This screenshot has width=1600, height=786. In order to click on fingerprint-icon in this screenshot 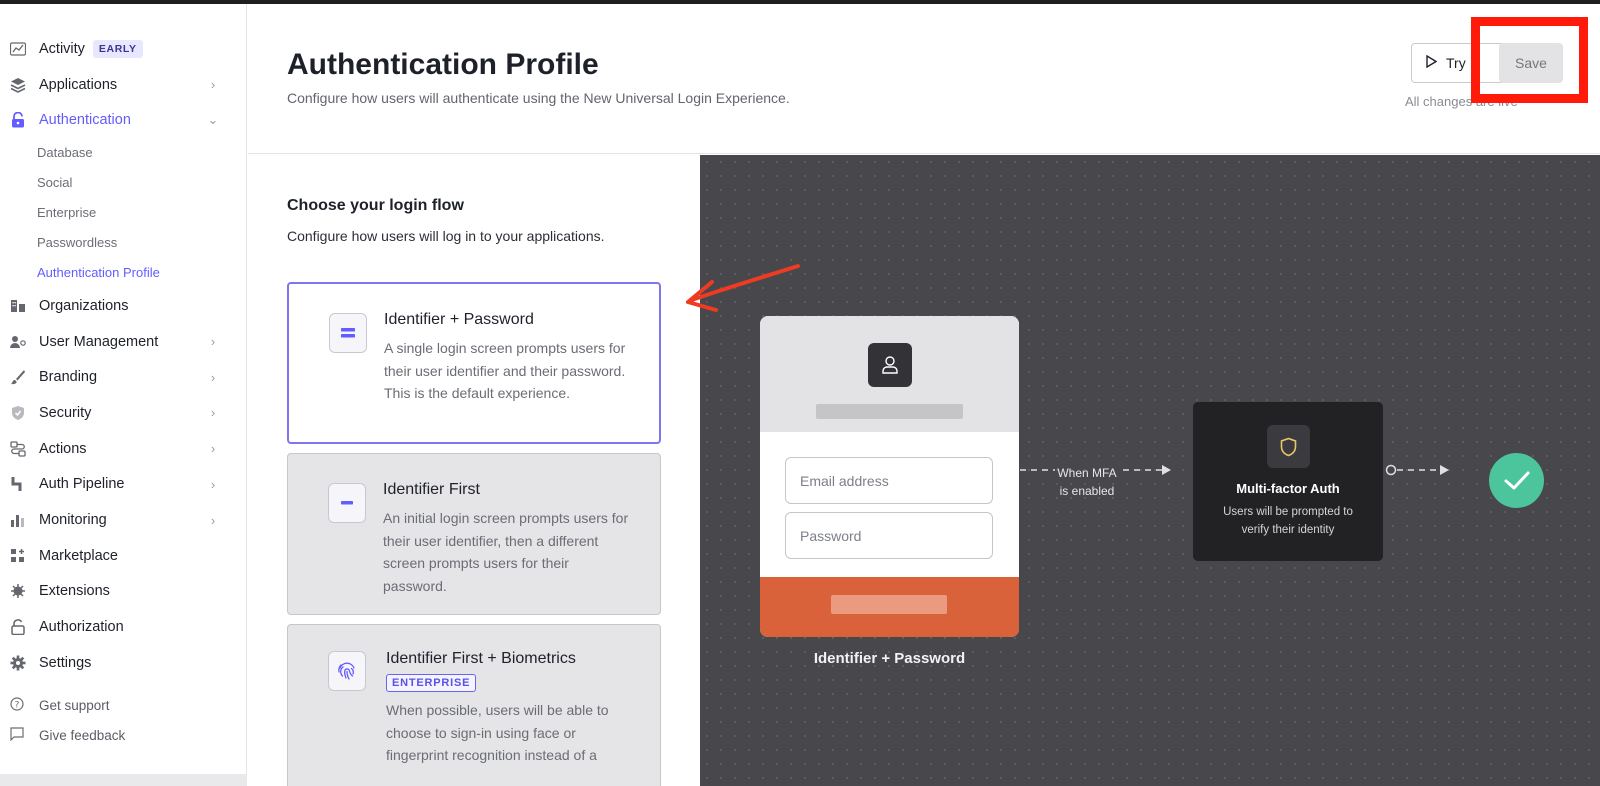, I will do `click(347, 671)`.